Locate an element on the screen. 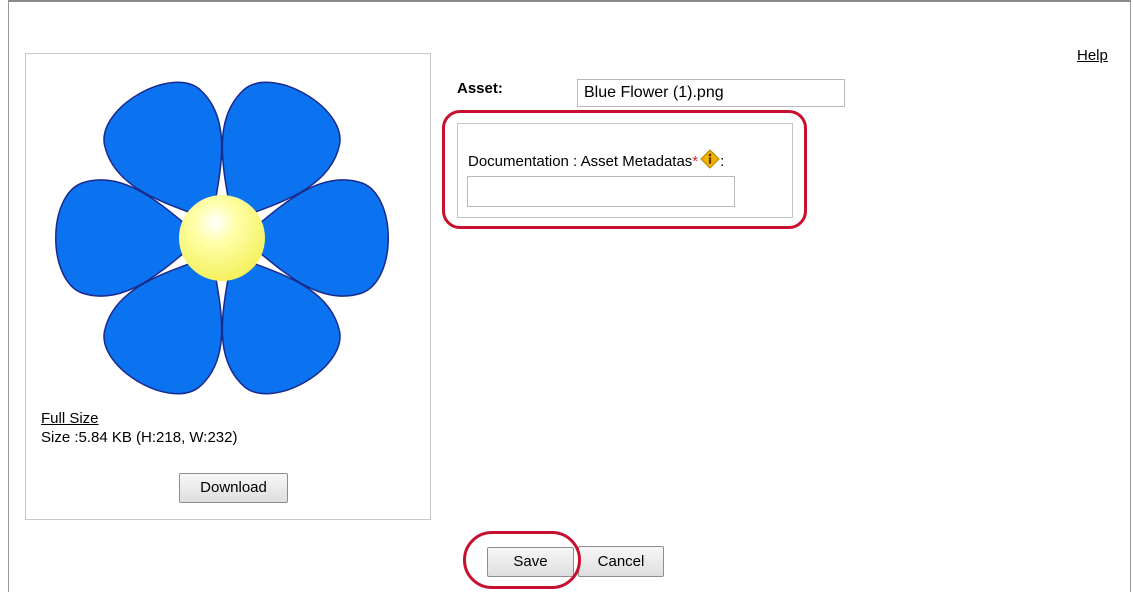 This screenshot has width=1133, height=592. label-suffix: : is located at coordinates (722, 161).